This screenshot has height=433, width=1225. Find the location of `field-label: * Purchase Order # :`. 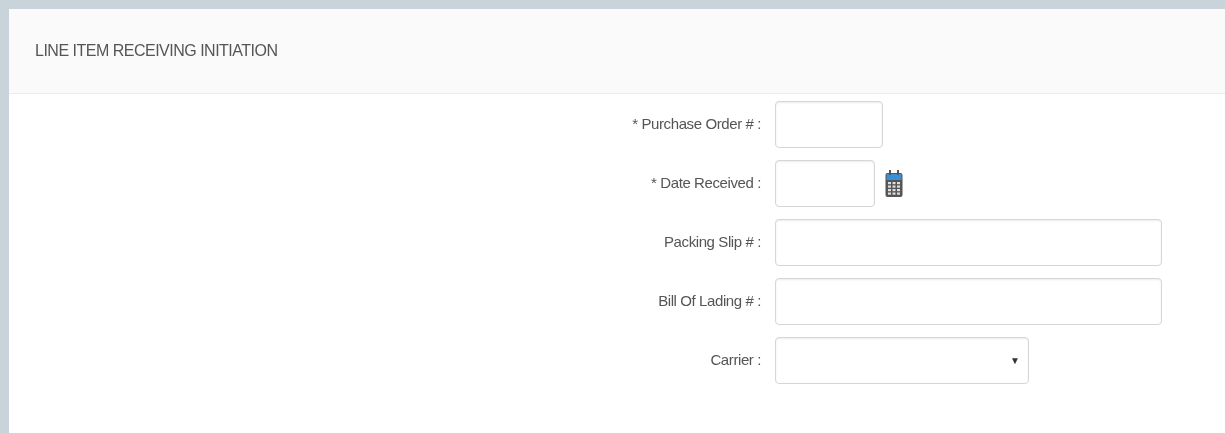

field-label: * Purchase Order # : is located at coordinates (696, 124).